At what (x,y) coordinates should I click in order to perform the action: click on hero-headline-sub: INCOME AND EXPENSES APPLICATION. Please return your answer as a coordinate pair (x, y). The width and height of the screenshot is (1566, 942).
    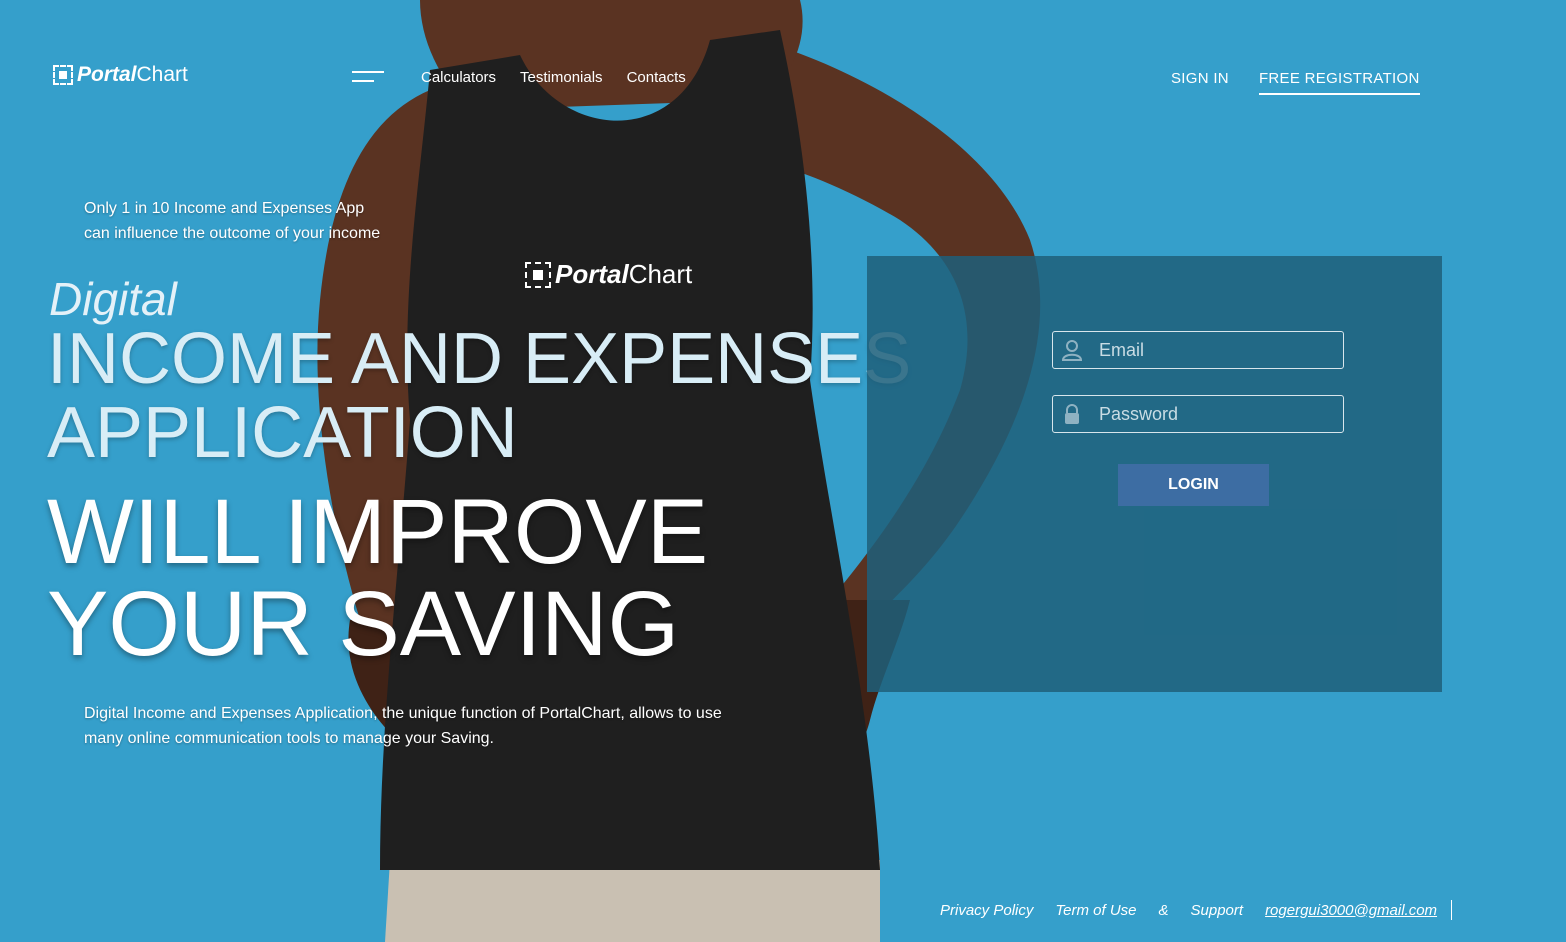
    Looking at the image, I should click on (479, 396).